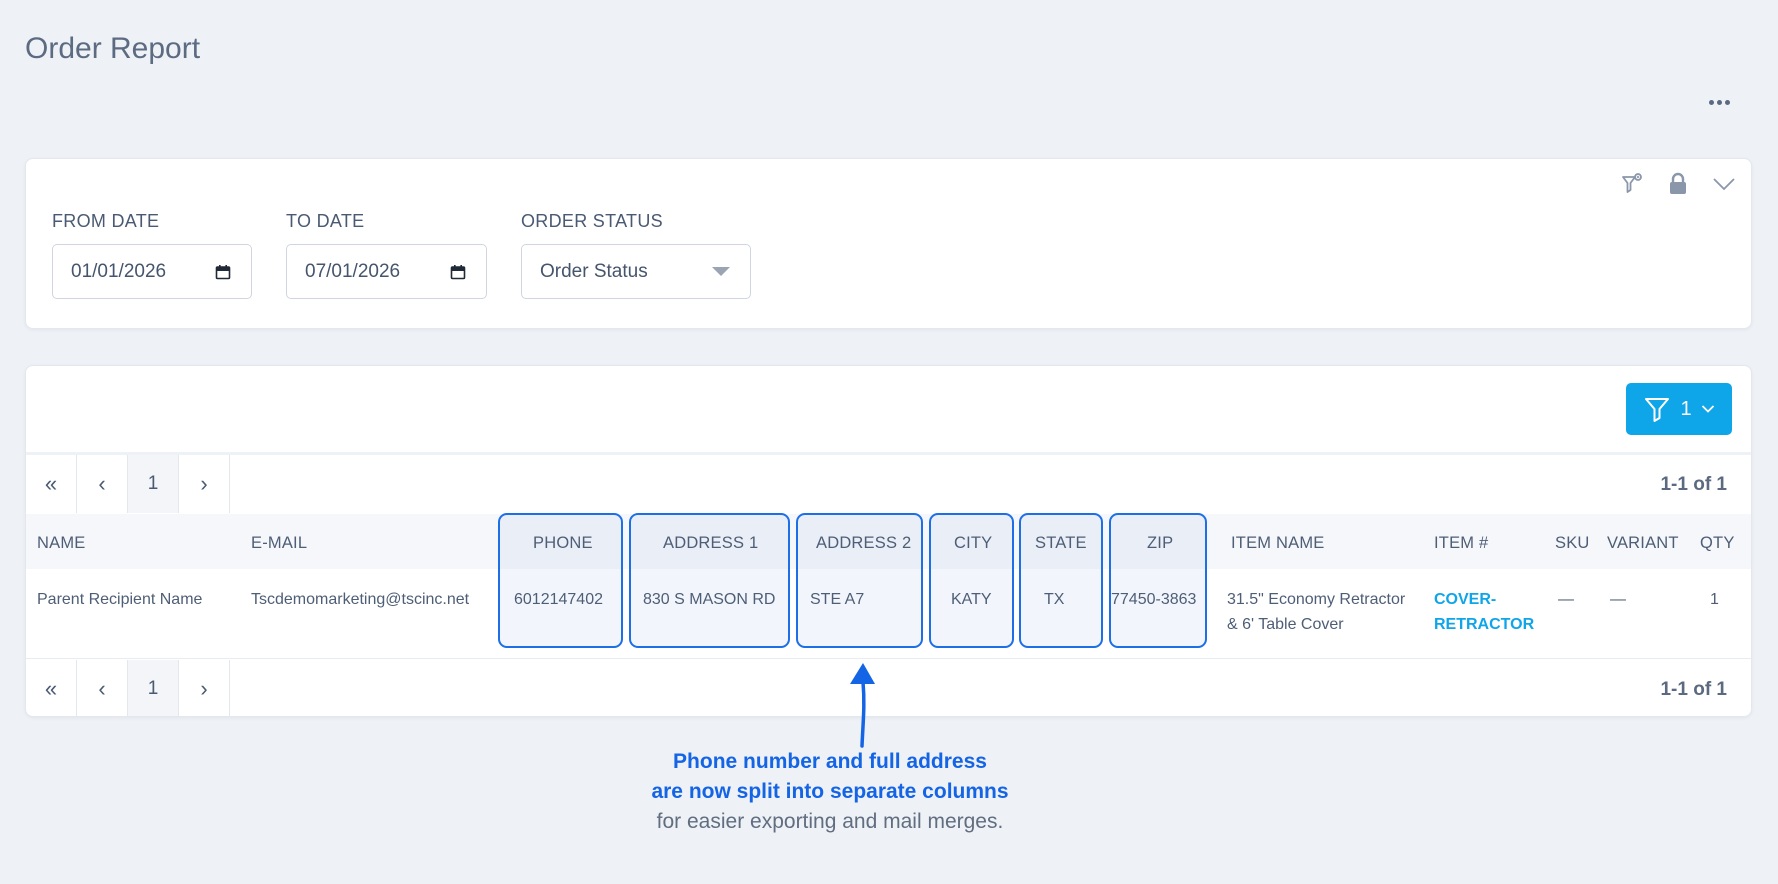 Image resolution: width=1778 pixels, height=884 pixels. I want to click on order-status-select: Order Status, so click(636, 271).